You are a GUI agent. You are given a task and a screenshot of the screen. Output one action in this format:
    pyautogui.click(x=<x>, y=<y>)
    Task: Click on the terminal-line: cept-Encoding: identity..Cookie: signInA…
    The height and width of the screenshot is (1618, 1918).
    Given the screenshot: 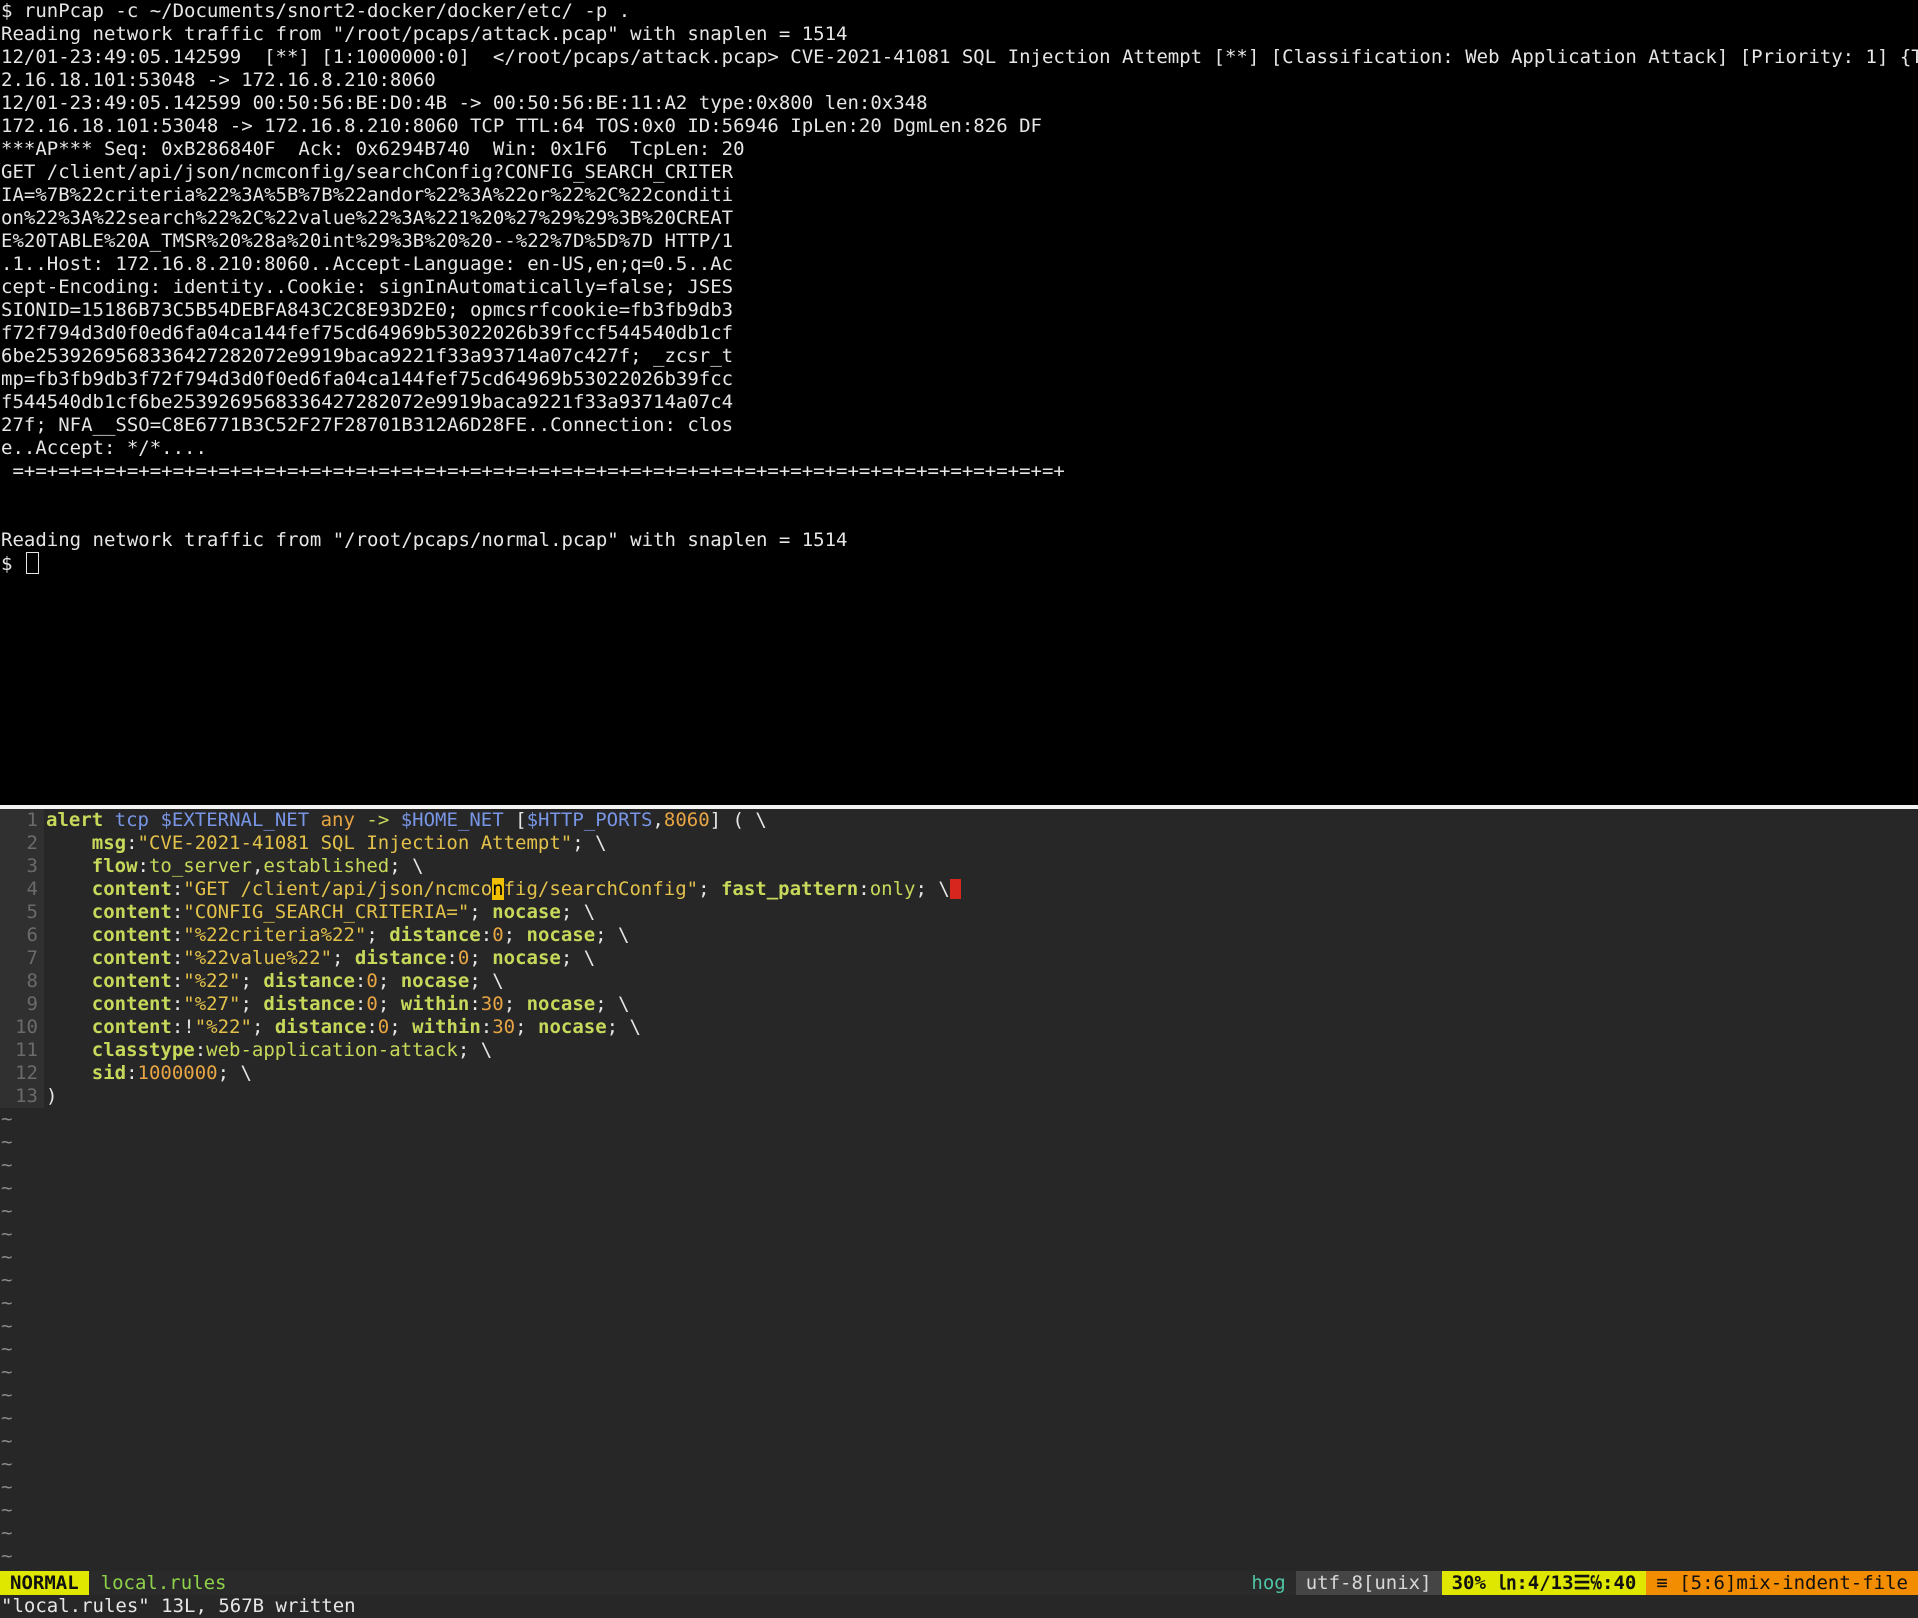 What is the action you would take?
    pyautogui.click(x=367, y=287)
    